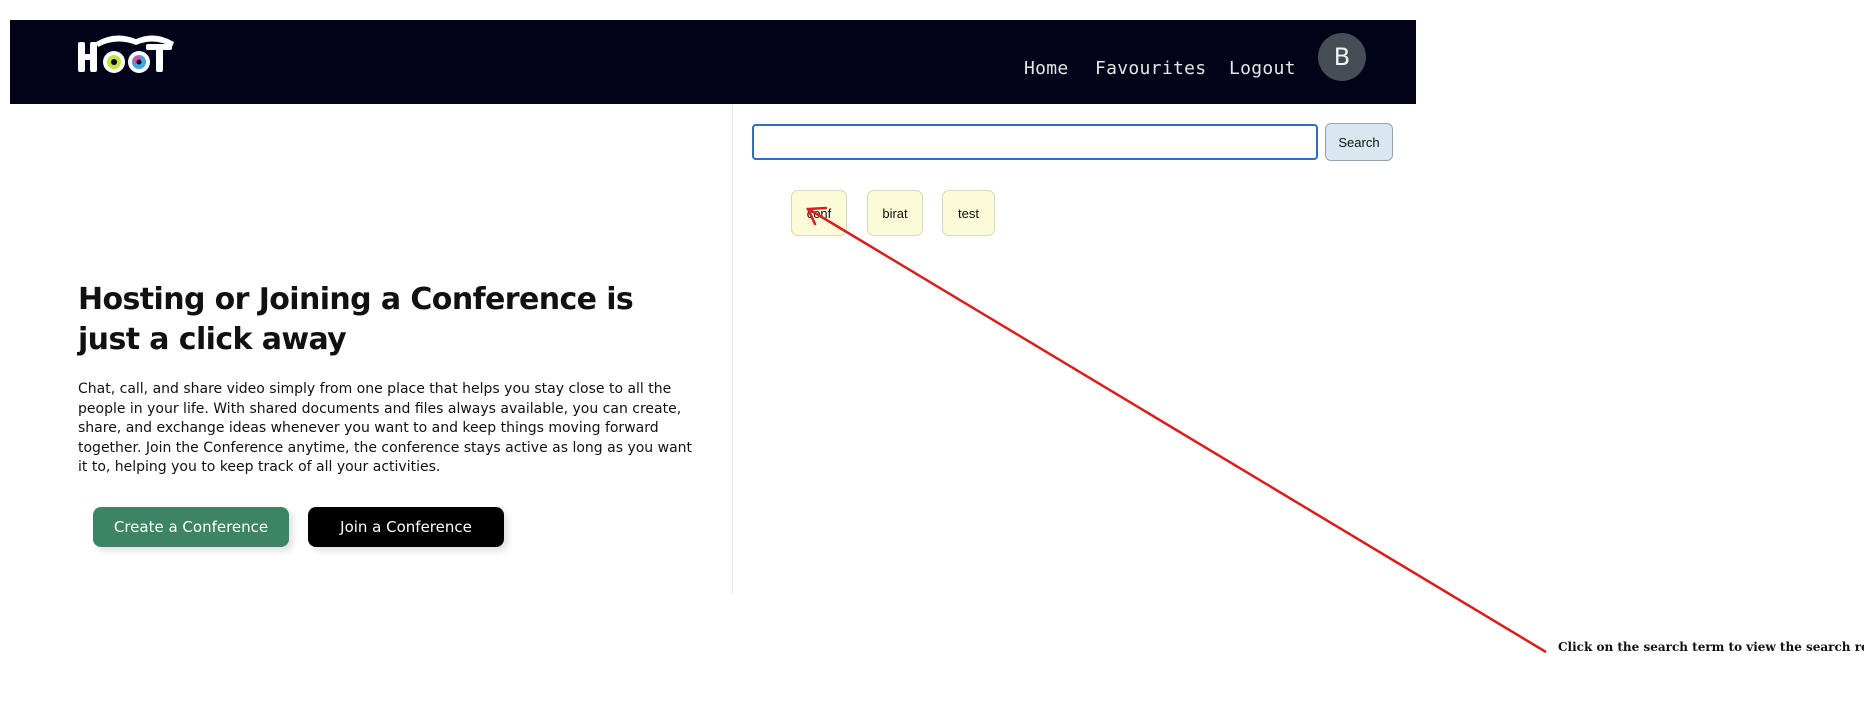  Describe the element at coordinates (191, 527) in the screenshot. I see `create-conference-button: Create a Conference` at that location.